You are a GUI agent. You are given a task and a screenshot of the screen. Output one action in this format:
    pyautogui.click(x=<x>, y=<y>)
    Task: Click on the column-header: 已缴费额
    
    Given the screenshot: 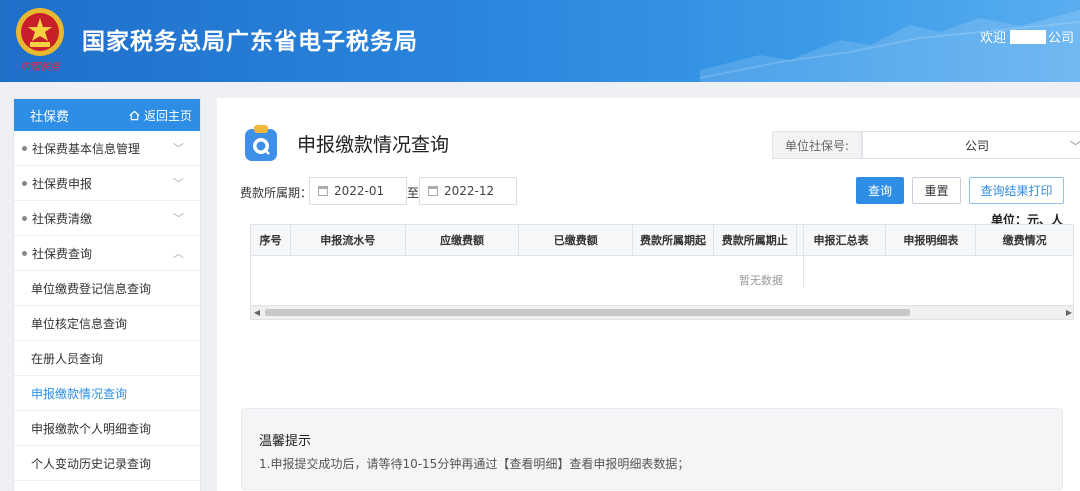 What is the action you would take?
    pyautogui.click(x=576, y=240)
    